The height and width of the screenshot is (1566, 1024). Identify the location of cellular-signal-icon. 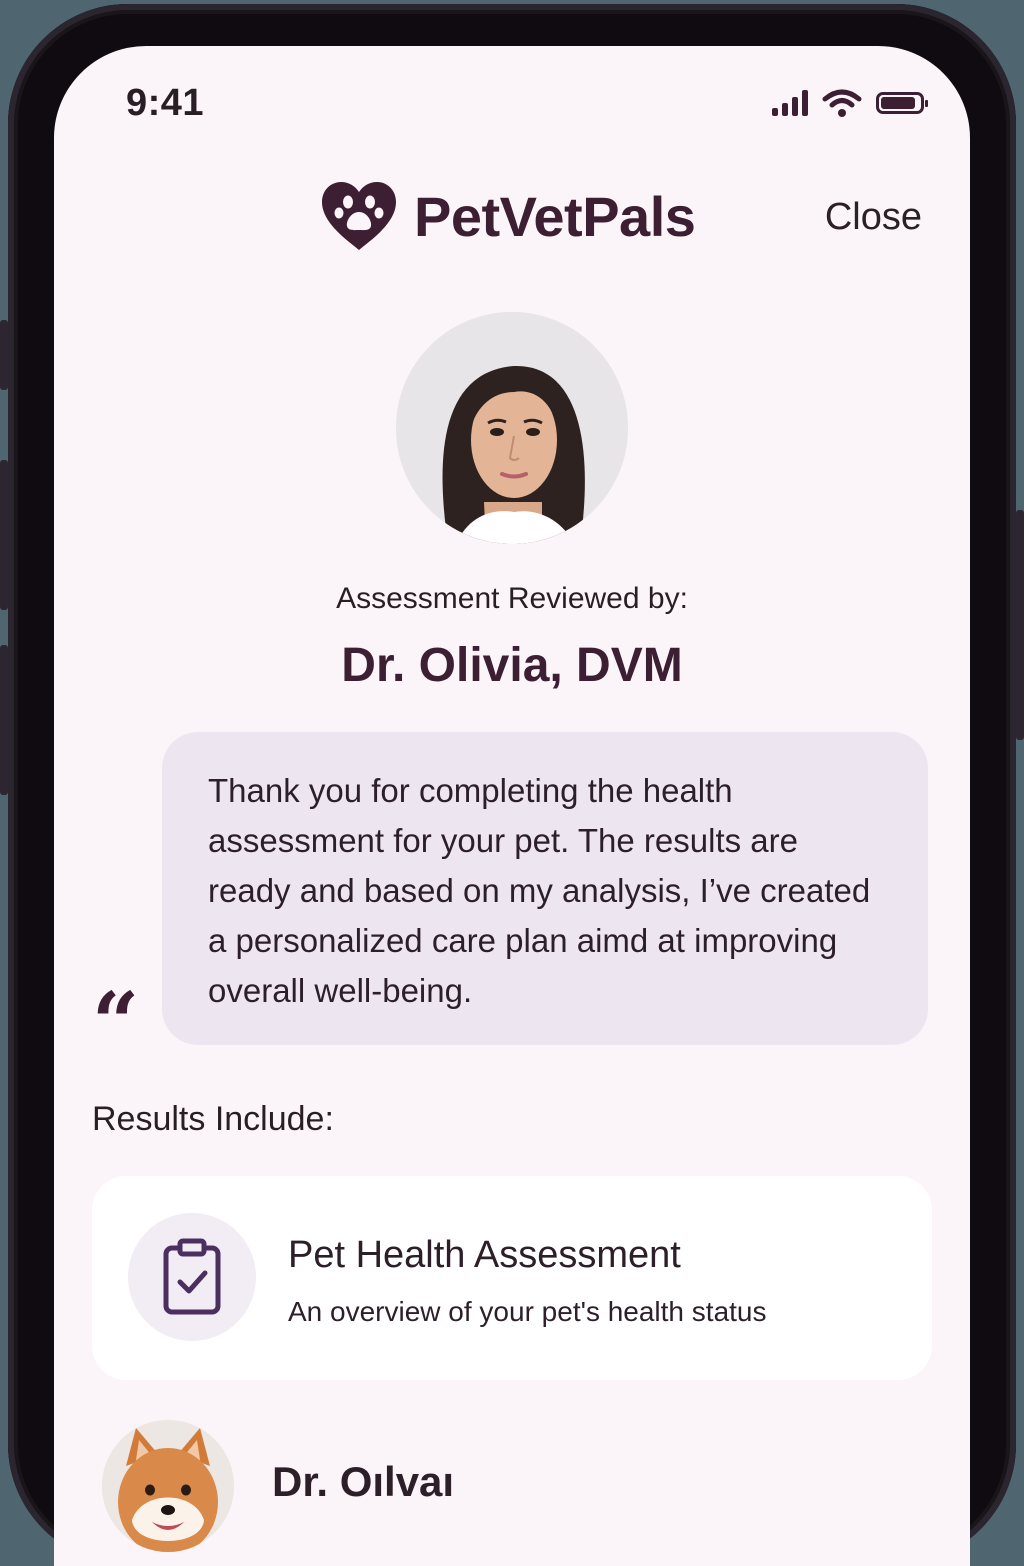
(790, 103).